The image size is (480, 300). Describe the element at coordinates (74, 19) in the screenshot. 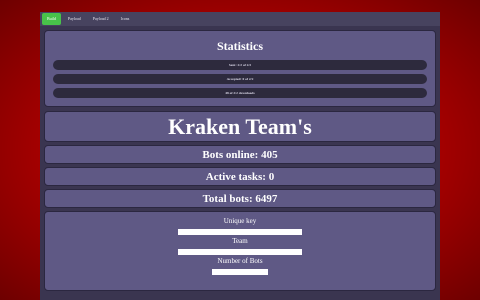

I see `nav-tab-payload: Payload` at that location.